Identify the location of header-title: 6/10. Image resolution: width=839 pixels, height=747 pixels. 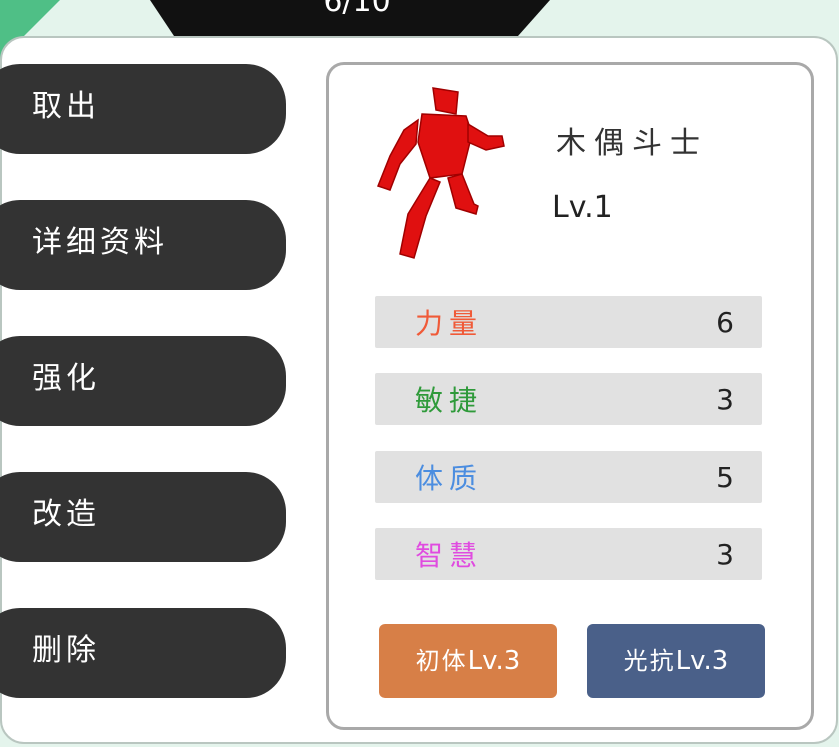
(349, 9).